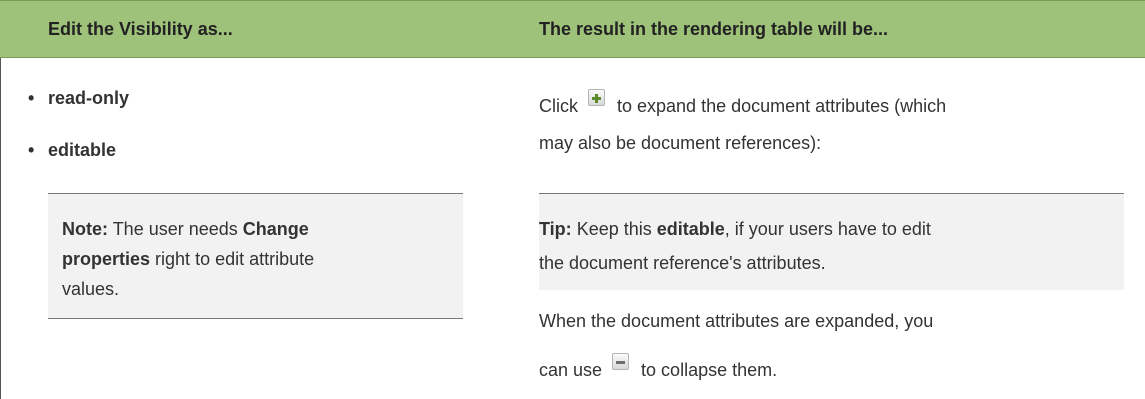 The image size is (1145, 399). I want to click on table-left-border, so click(0, 228).